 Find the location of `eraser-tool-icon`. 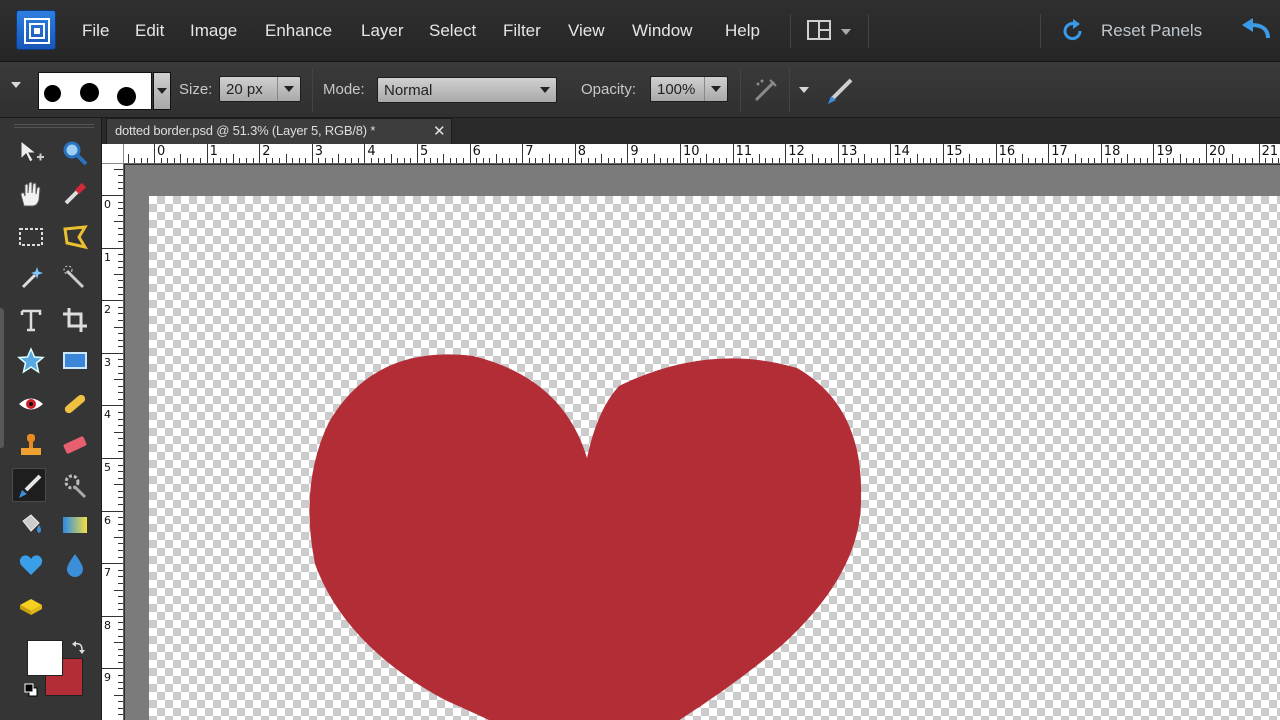

eraser-tool-icon is located at coordinates (75, 445).